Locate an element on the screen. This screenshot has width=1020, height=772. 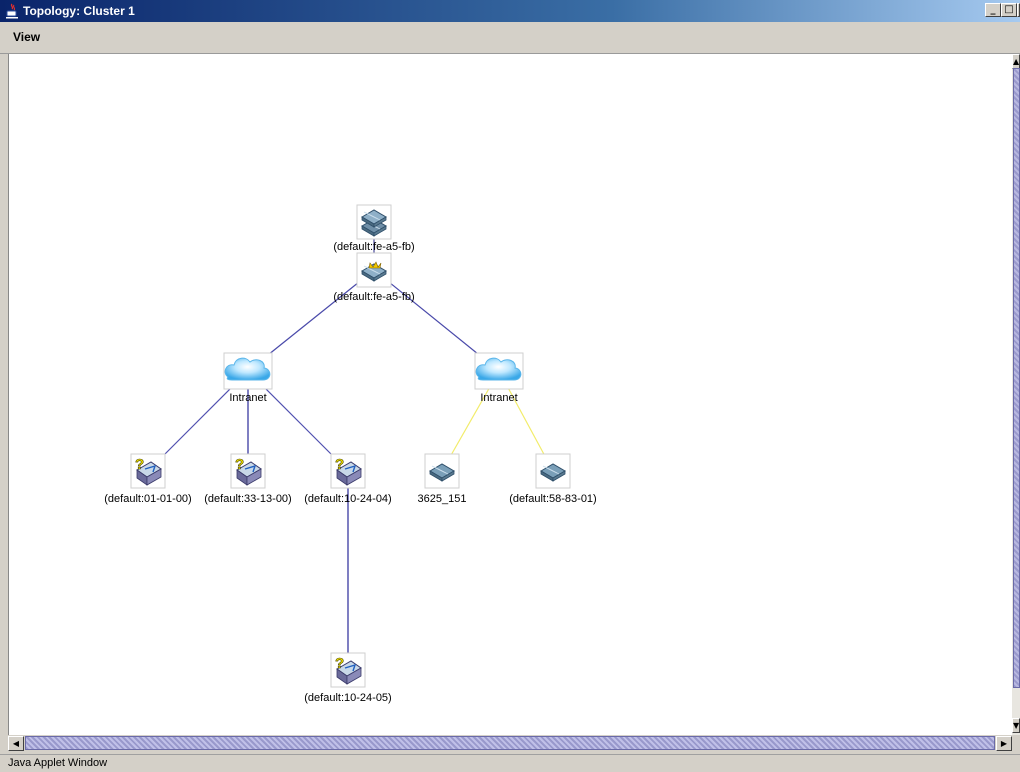
scroll-down-button: ▼ is located at coordinates (1016, 725).